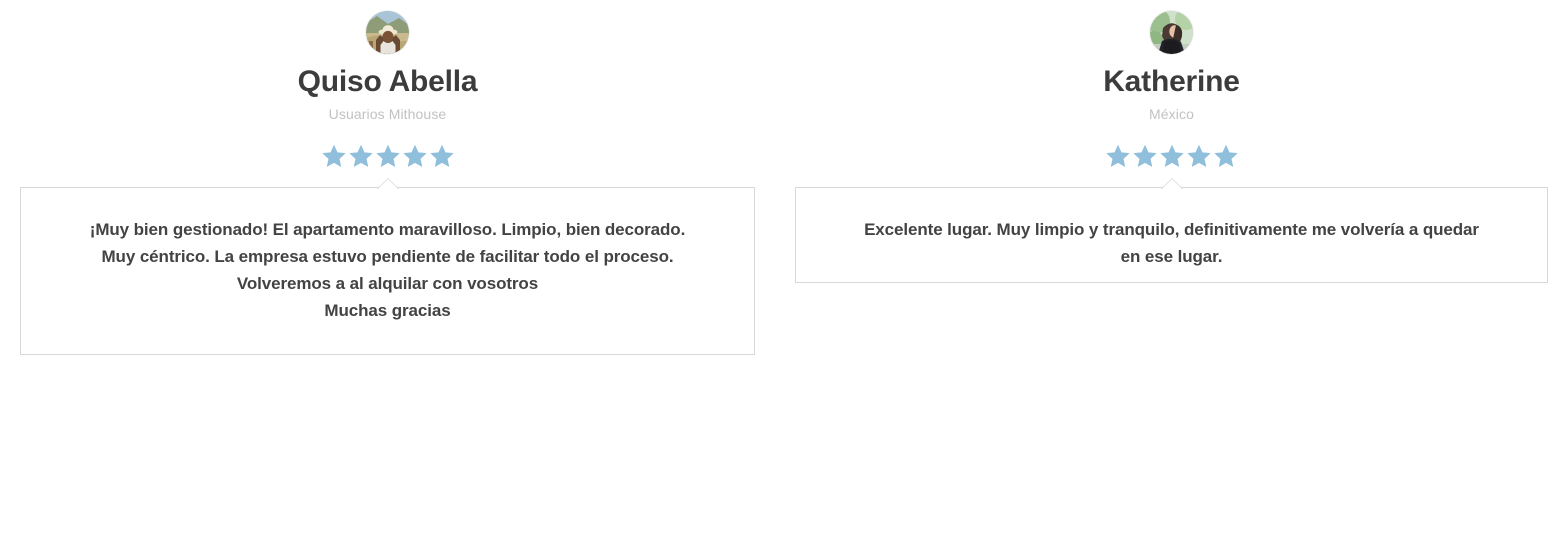 This screenshot has width=1563, height=541. I want to click on reviewer-subtitle: México, so click(1171, 114).